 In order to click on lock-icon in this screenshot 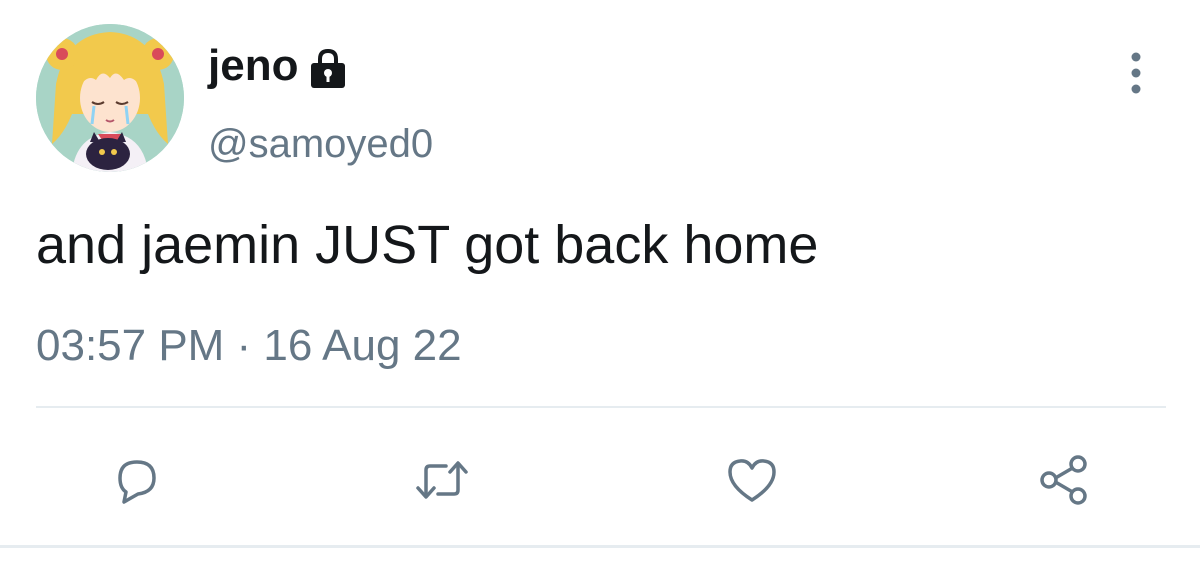, I will do `click(328, 68)`.